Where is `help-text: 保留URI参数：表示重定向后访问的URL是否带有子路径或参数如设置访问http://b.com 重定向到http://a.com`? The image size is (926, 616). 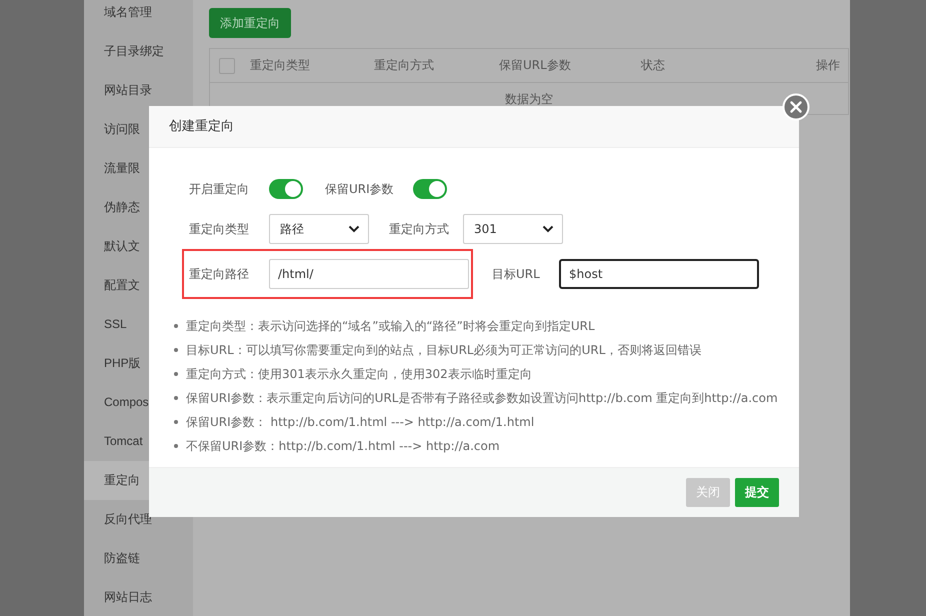 help-text: 保留URI参数：表示重定向后访问的URL是否带有子路径或参数如设置访问http://b.com 重定向到http://a.com is located at coordinates (482, 398).